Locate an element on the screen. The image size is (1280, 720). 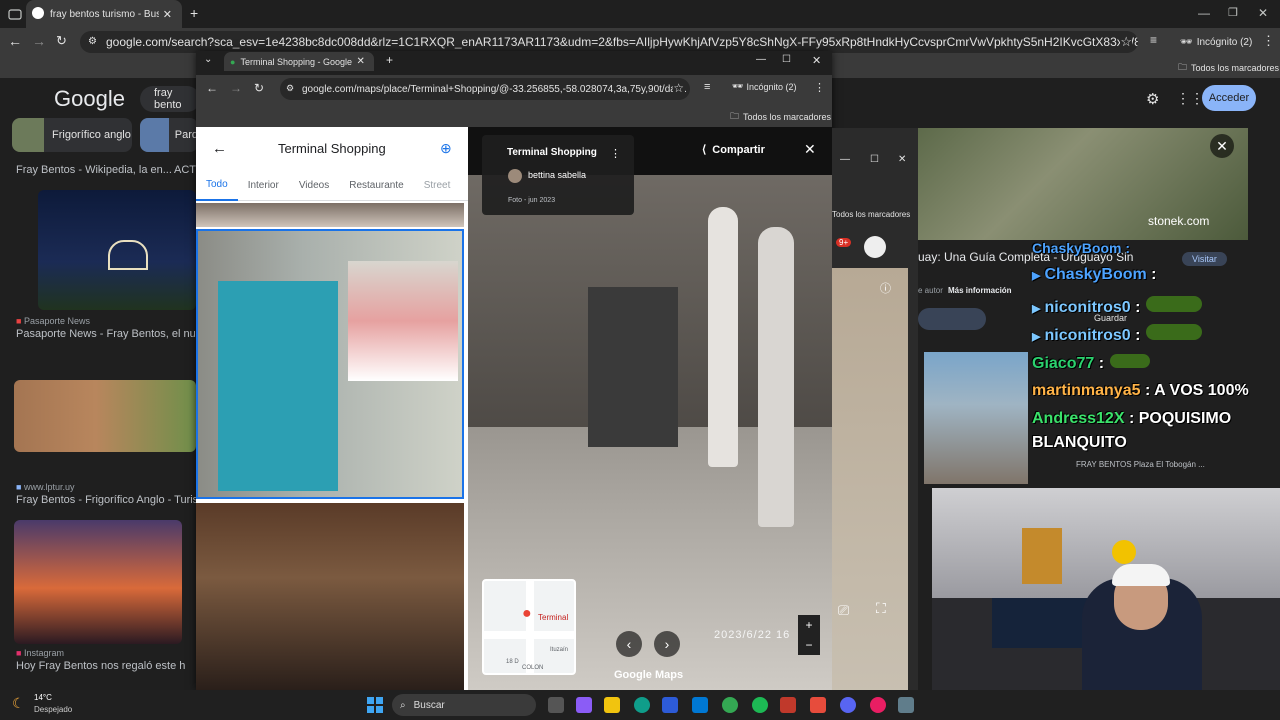
share-button: ⟨ Compartir is located at coordinates (733, 150).